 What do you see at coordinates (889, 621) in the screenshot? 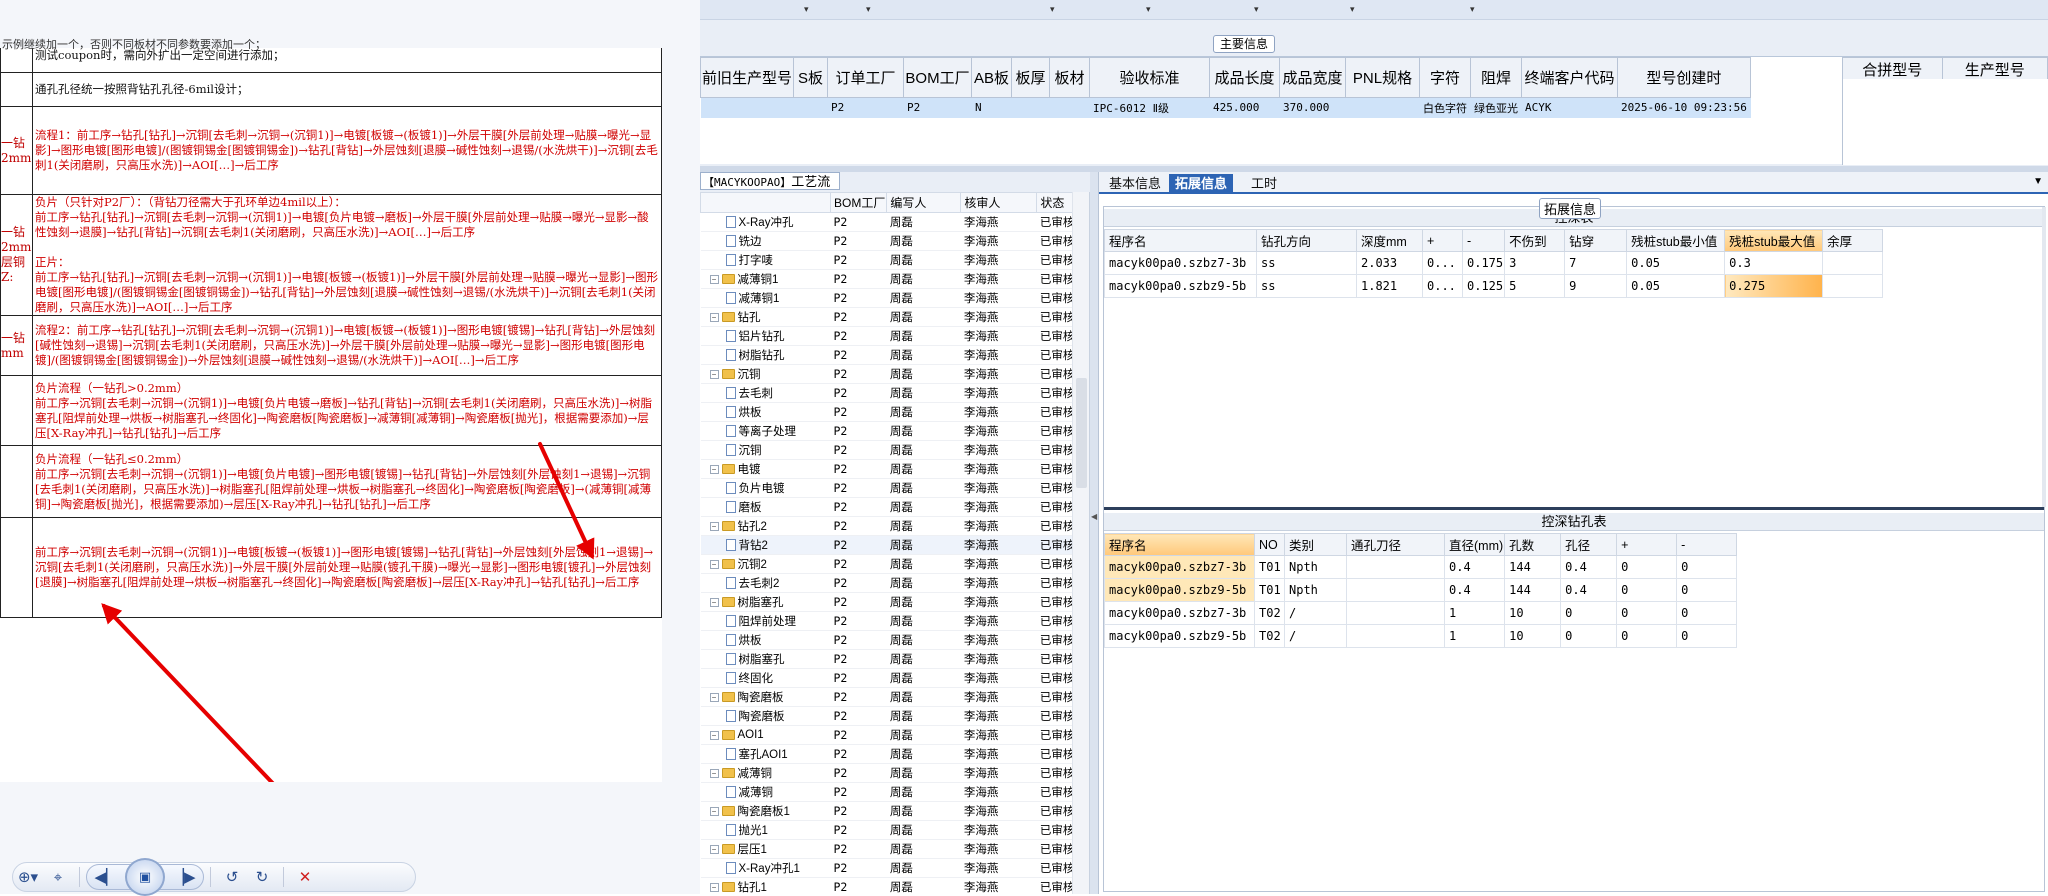
I see `process-tree-row: 阻焊前处理 P2 周磊 李海燕 已审核` at bounding box center [889, 621].